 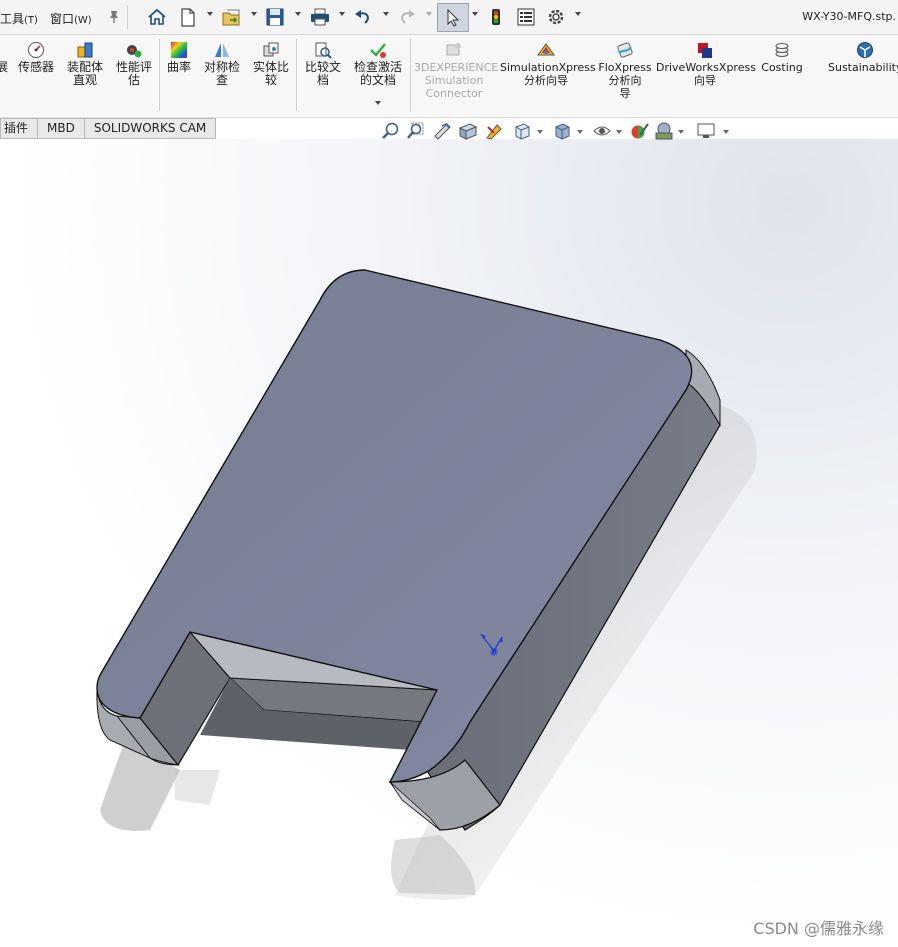 I want to click on menu-bar: 工具(T) 窗口(W) WX-Y30-MFQ.stp., so click(x=449, y=17).